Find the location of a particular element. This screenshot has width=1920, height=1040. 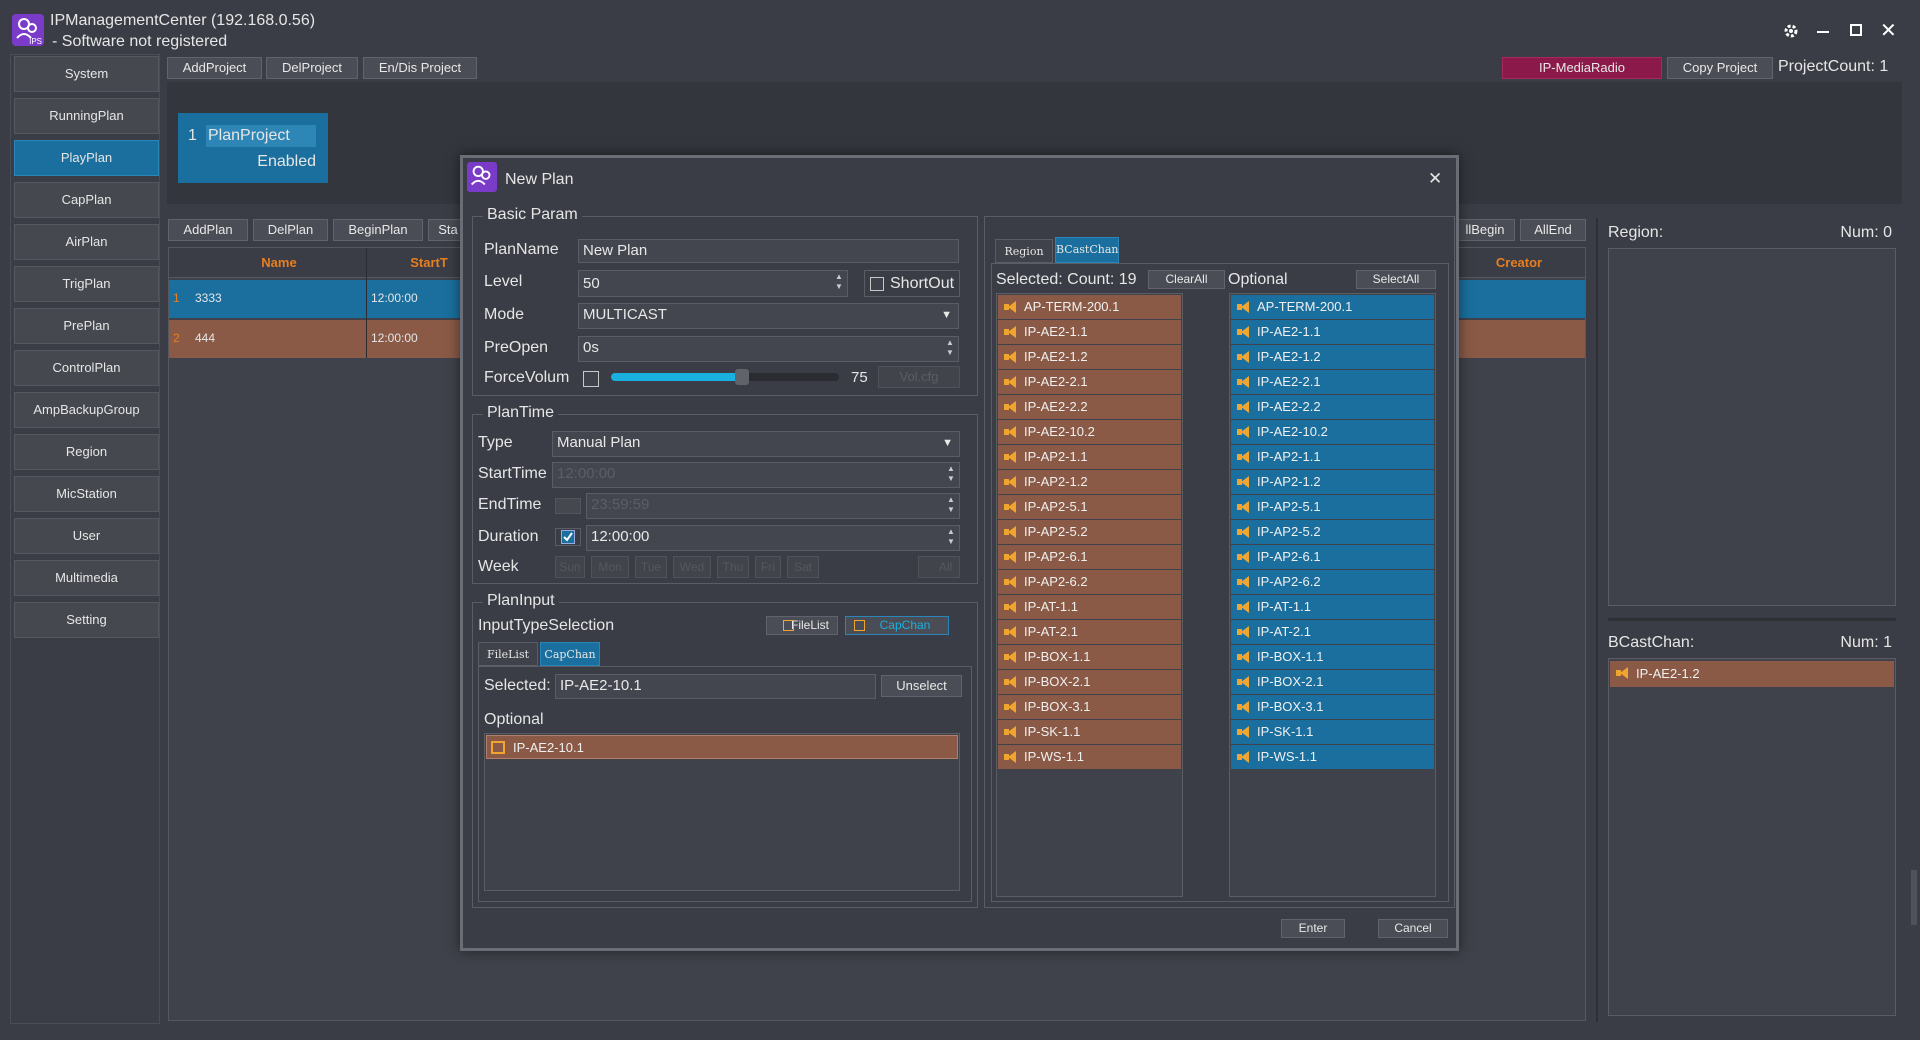

select-all-button: SelectAll is located at coordinates (1396, 279).